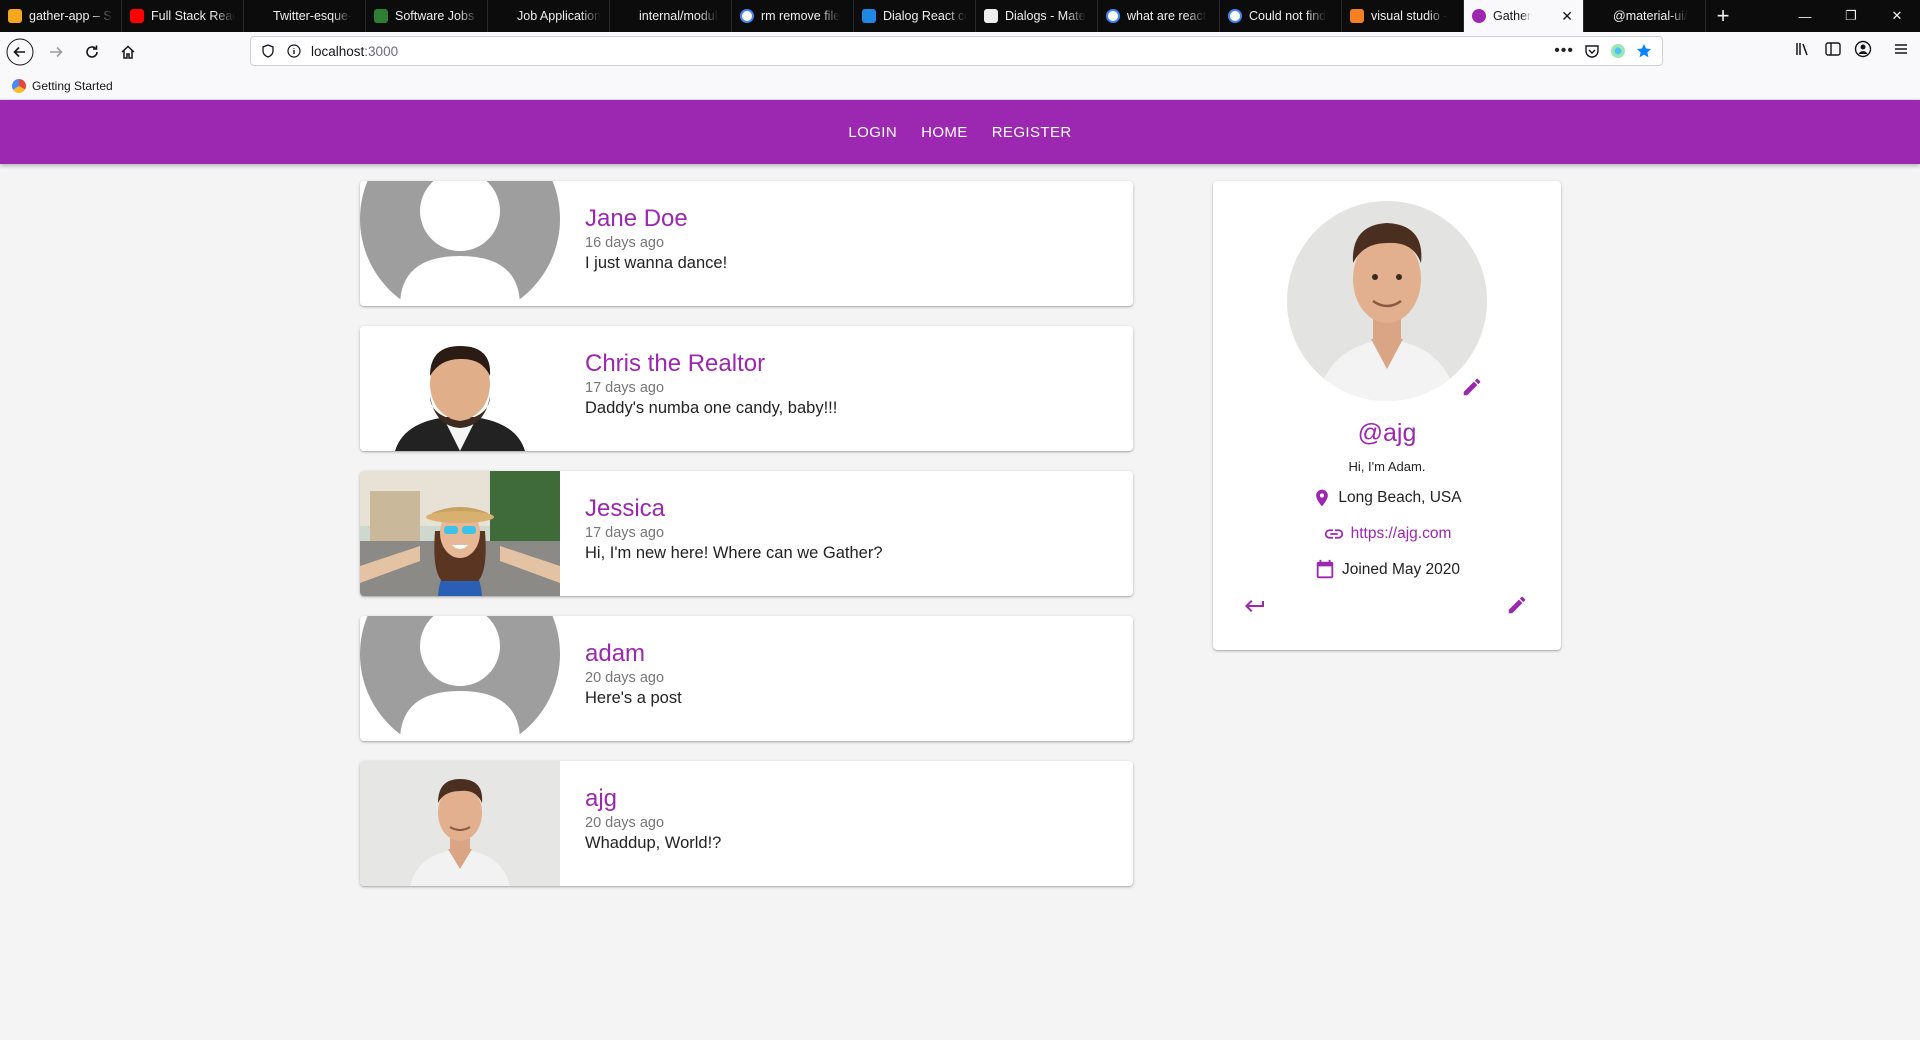 The height and width of the screenshot is (1040, 1920). I want to click on browser-tab: internal/modul, so click(671, 16).